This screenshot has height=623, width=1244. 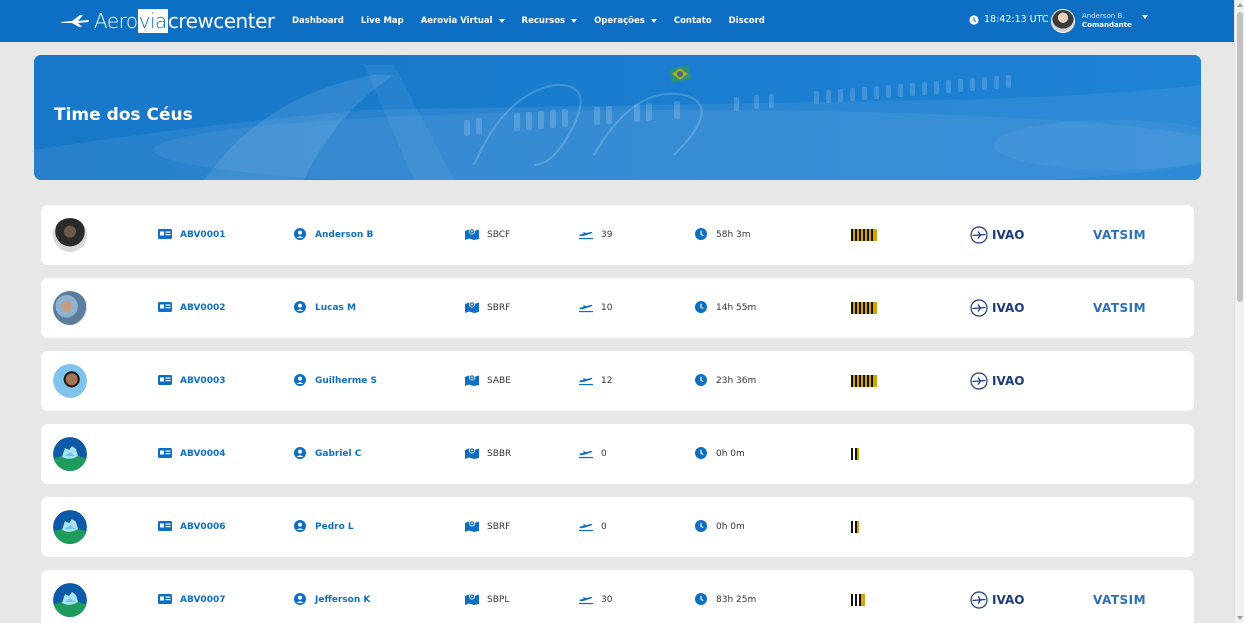 What do you see at coordinates (730, 454) in the screenshot?
I see `pilot-hours-text: 0h 0m` at bounding box center [730, 454].